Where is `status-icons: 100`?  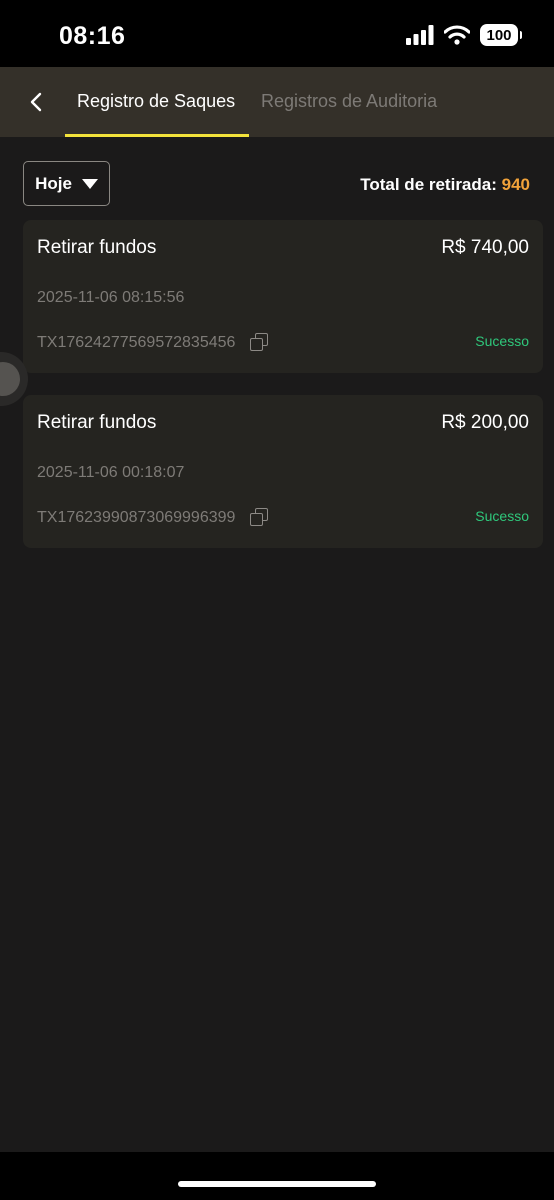 status-icons: 100 is located at coordinates (464, 35).